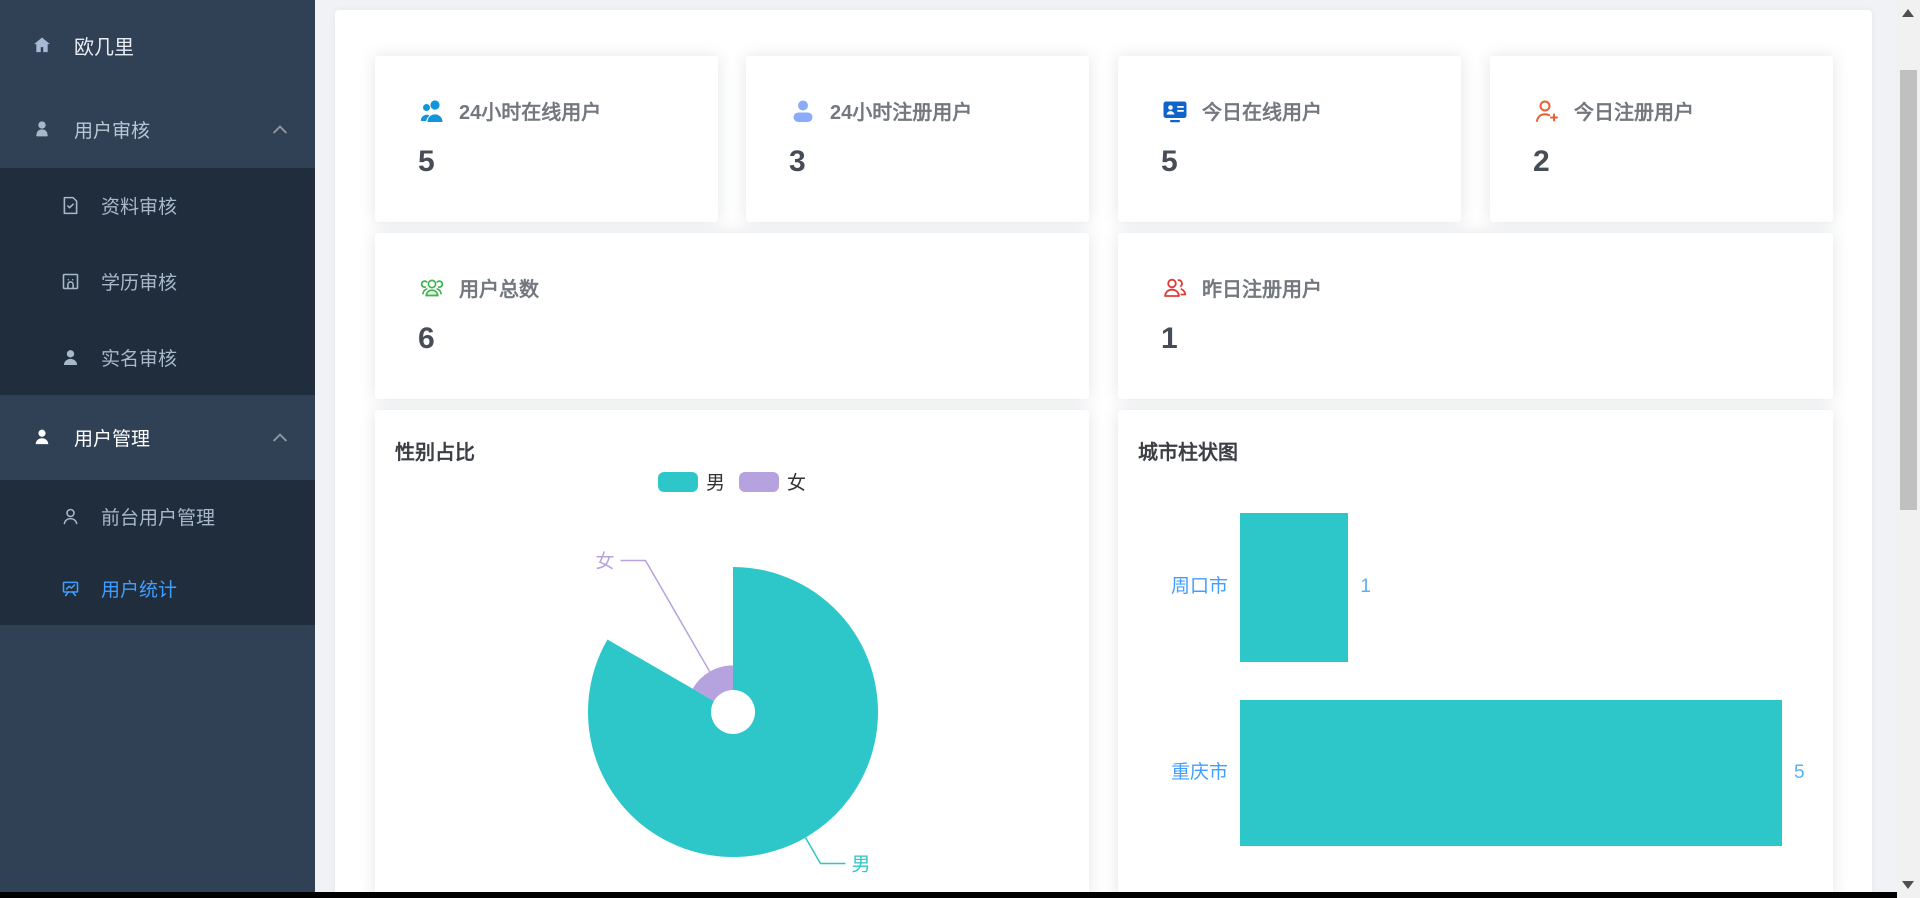 This screenshot has width=1920, height=898. Describe the element at coordinates (1475, 316) in the screenshot. I see `stat-card-registered-yesterday: 昨日注册用户 1` at that location.